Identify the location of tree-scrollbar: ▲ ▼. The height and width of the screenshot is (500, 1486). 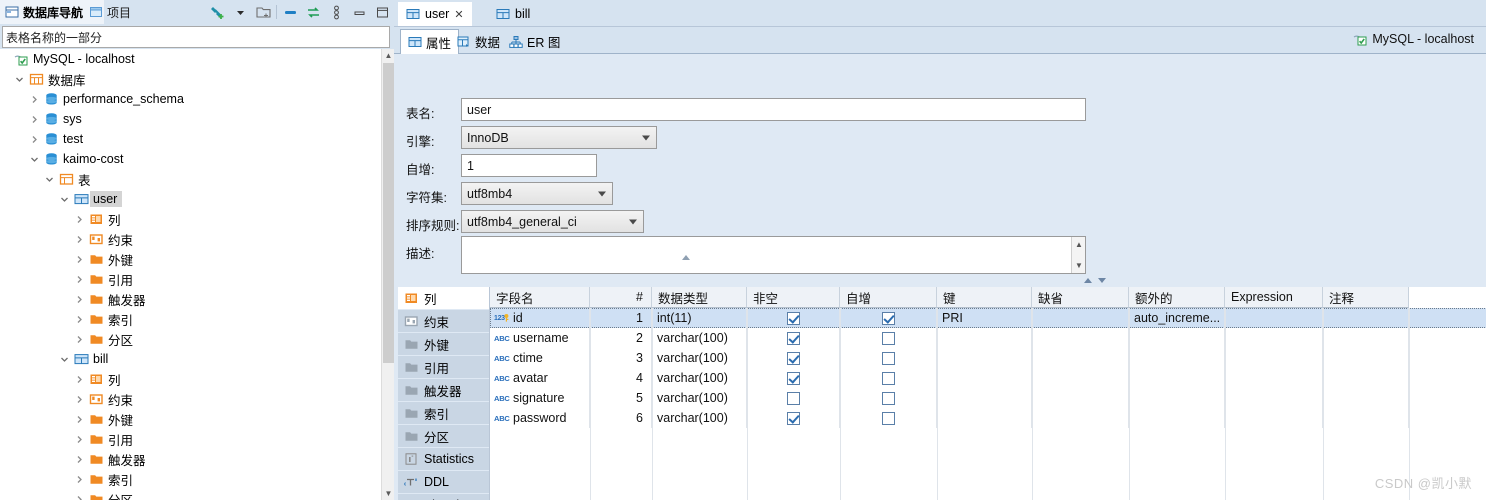
(387, 274).